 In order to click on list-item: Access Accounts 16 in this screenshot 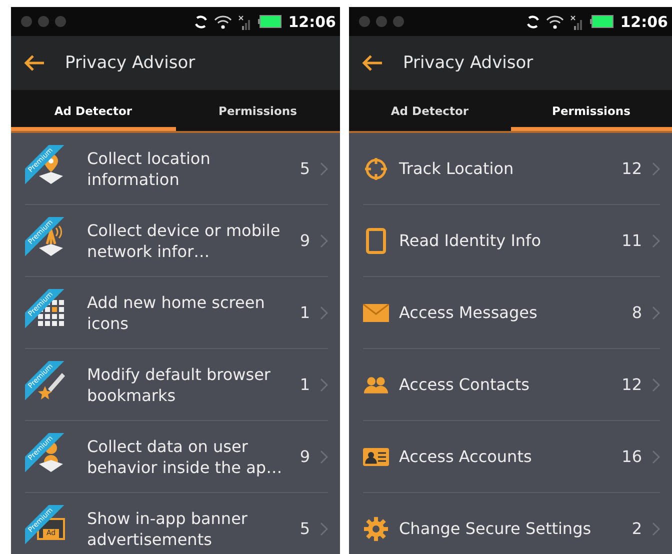, I will do `click(511, 457)`.